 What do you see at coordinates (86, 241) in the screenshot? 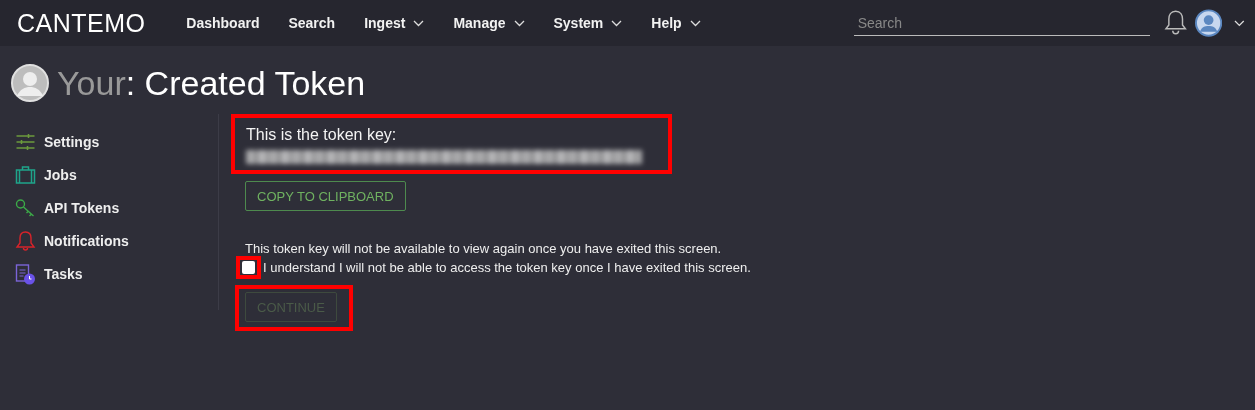
I see `sidebar-label: Notifications` at bounding box center [86, 241].